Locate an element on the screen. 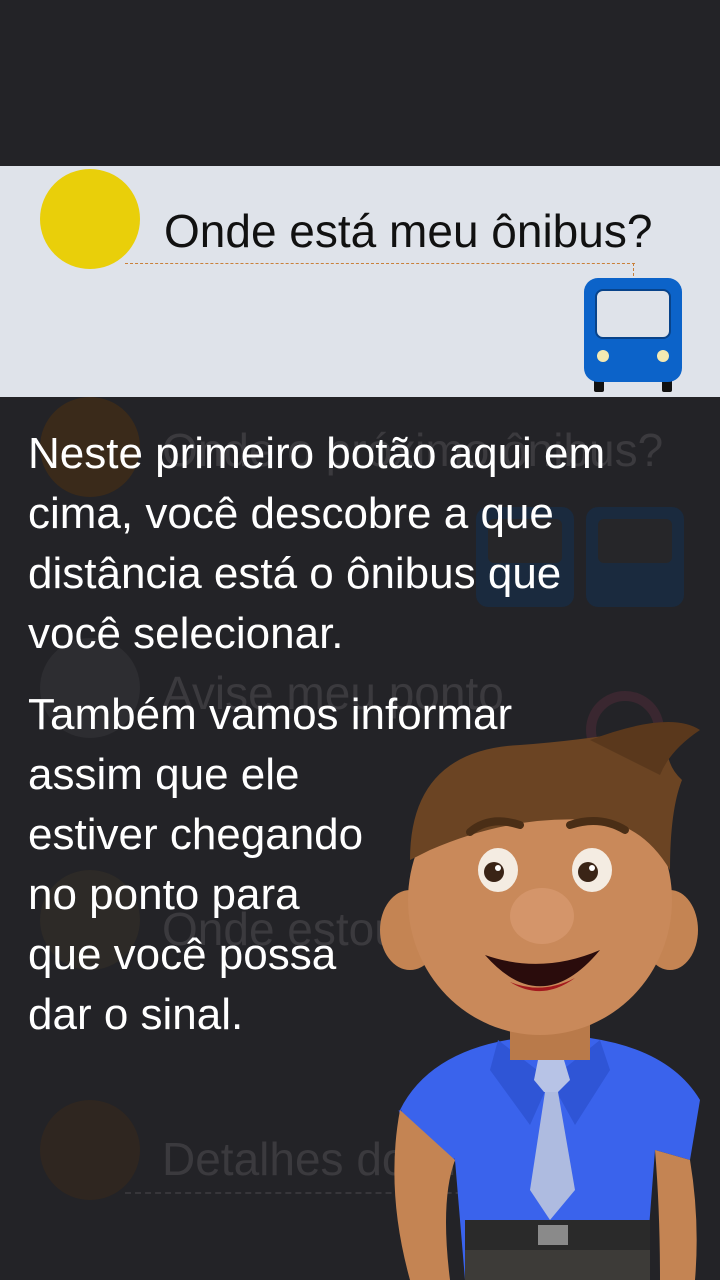 This screenshot has width=720, height=1280. menu-item-label: Onde está meu ônibus? is located at coordinates (408, 231).